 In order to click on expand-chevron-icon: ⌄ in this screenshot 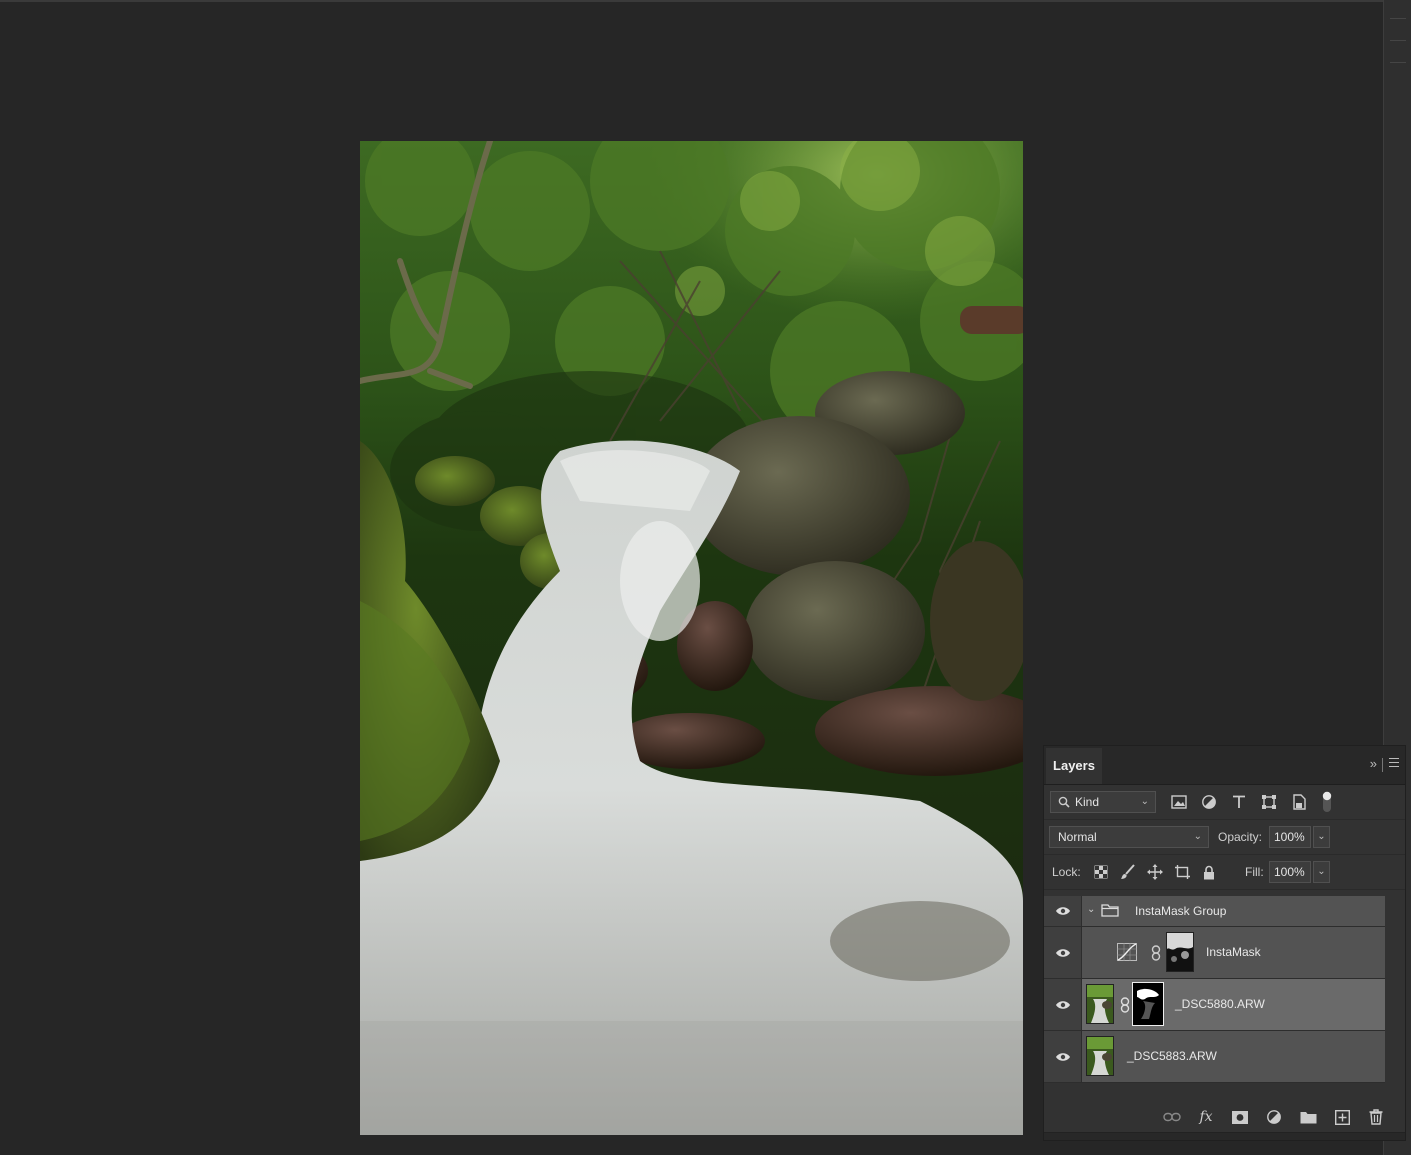, I will do `click(1091, 909)`.